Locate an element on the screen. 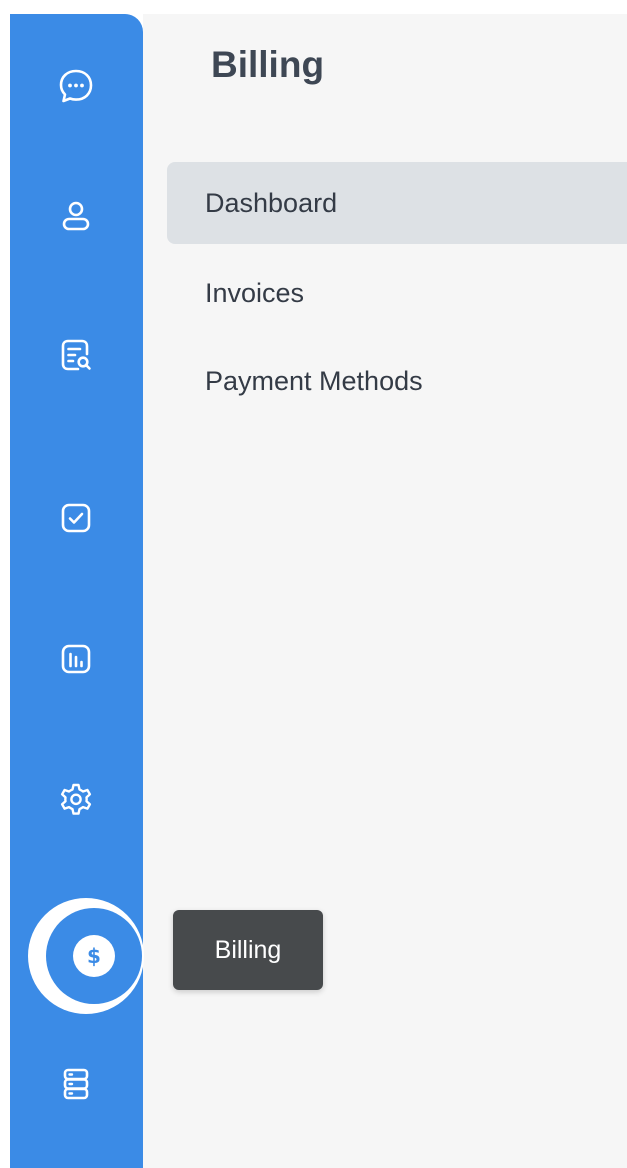 This screenshot has width=627, height=1168. sidebar-item-tasks is located at coordinates (76, 518).